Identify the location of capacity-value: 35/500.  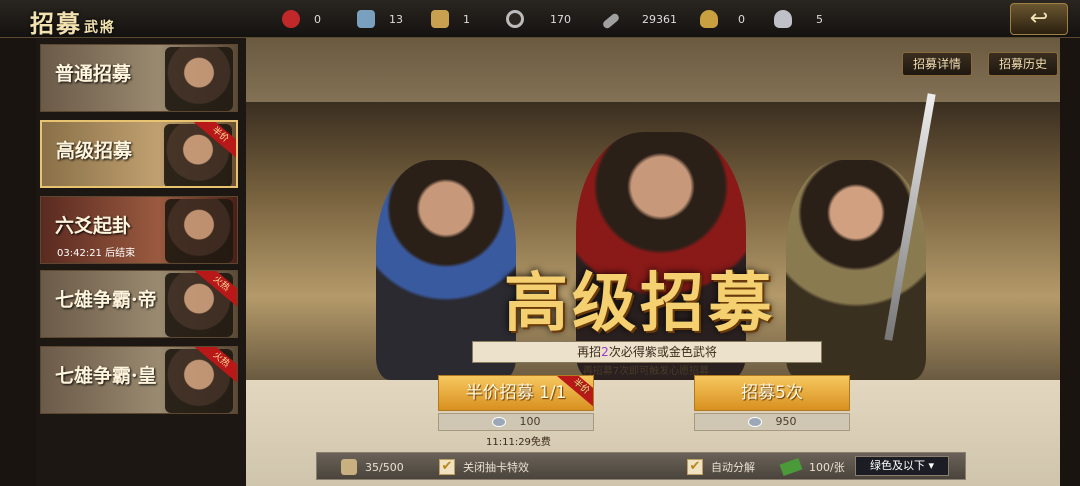
(384, 467).